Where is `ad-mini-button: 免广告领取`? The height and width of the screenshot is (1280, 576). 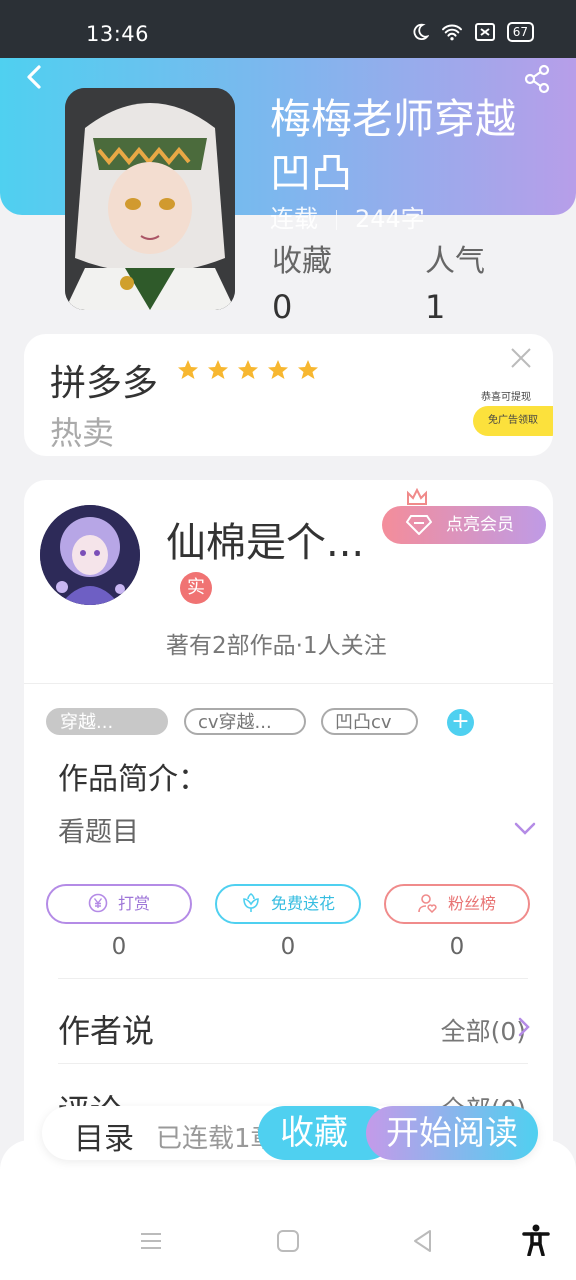 ad-mini-button: 免广告领取 is located at coordinates (513, 421).